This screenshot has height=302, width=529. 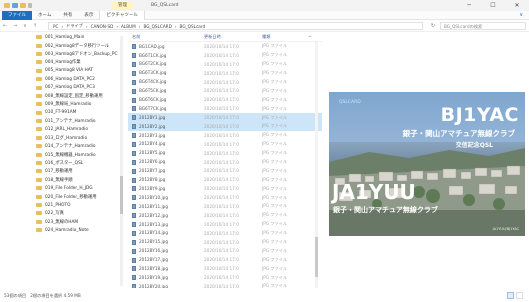 I want to click on nav-folder-item: 003_Hamlog8アドオン_Backup_PC, so click(x=62, y=54).